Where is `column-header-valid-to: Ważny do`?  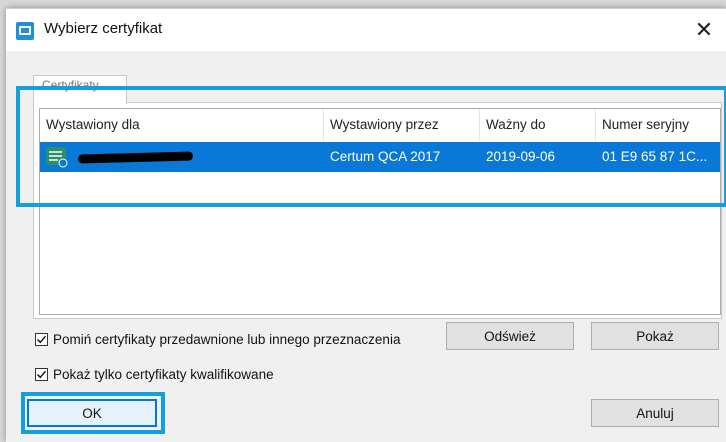
column-header-valid-to: Ważny do is located at coordinates (538, 125).